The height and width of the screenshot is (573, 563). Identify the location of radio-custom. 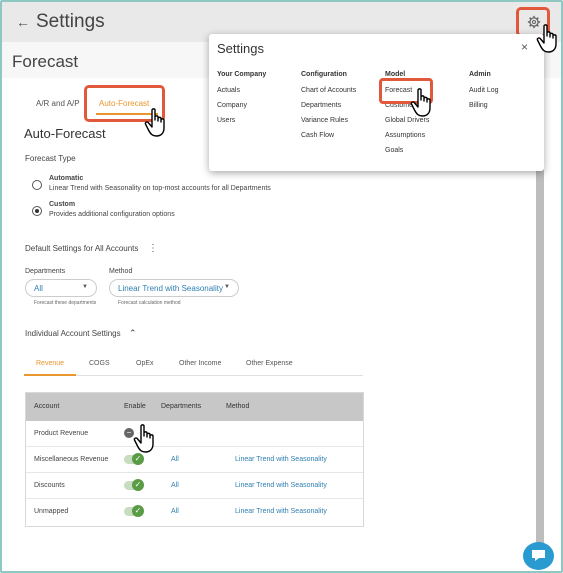
(37, 211).